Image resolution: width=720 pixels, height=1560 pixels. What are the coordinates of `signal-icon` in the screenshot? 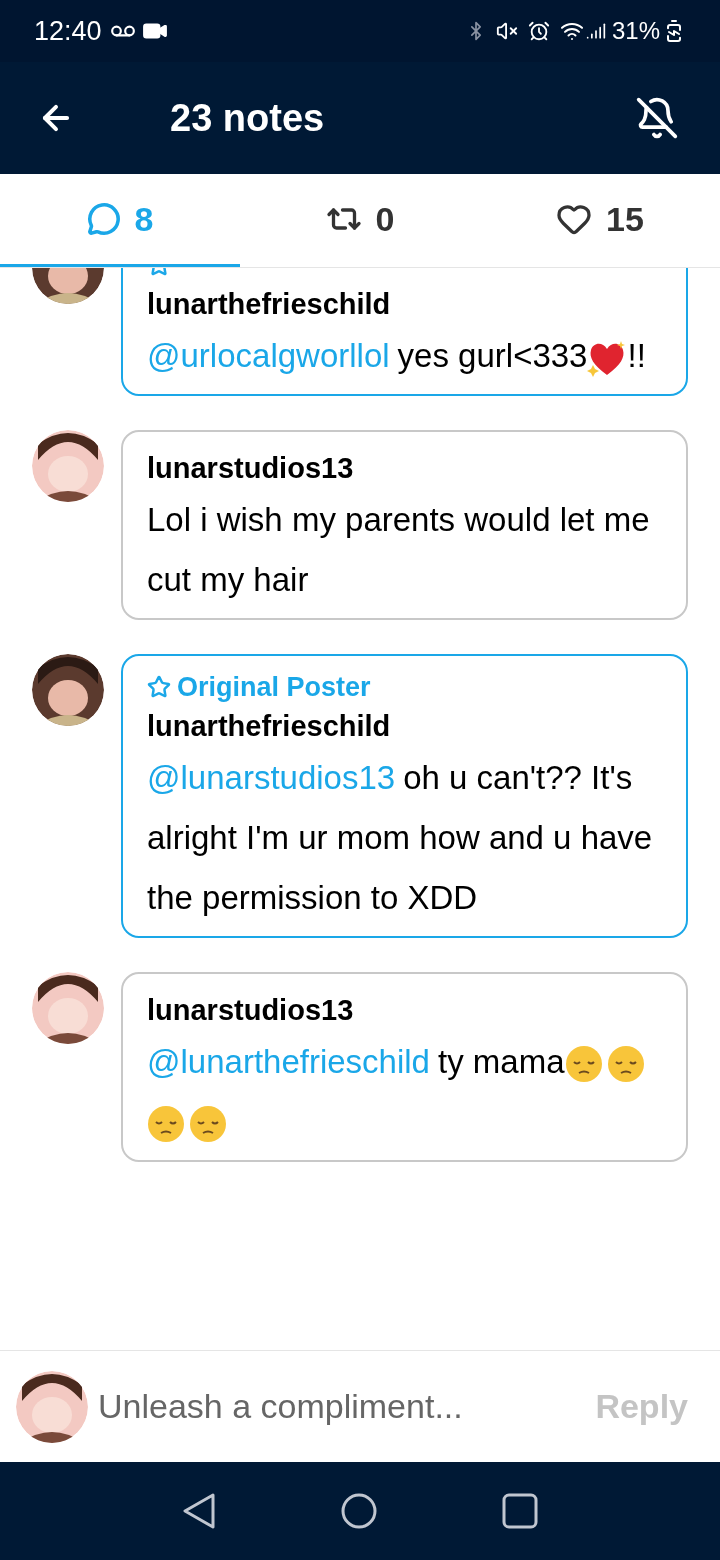 It's located at (595, 31).